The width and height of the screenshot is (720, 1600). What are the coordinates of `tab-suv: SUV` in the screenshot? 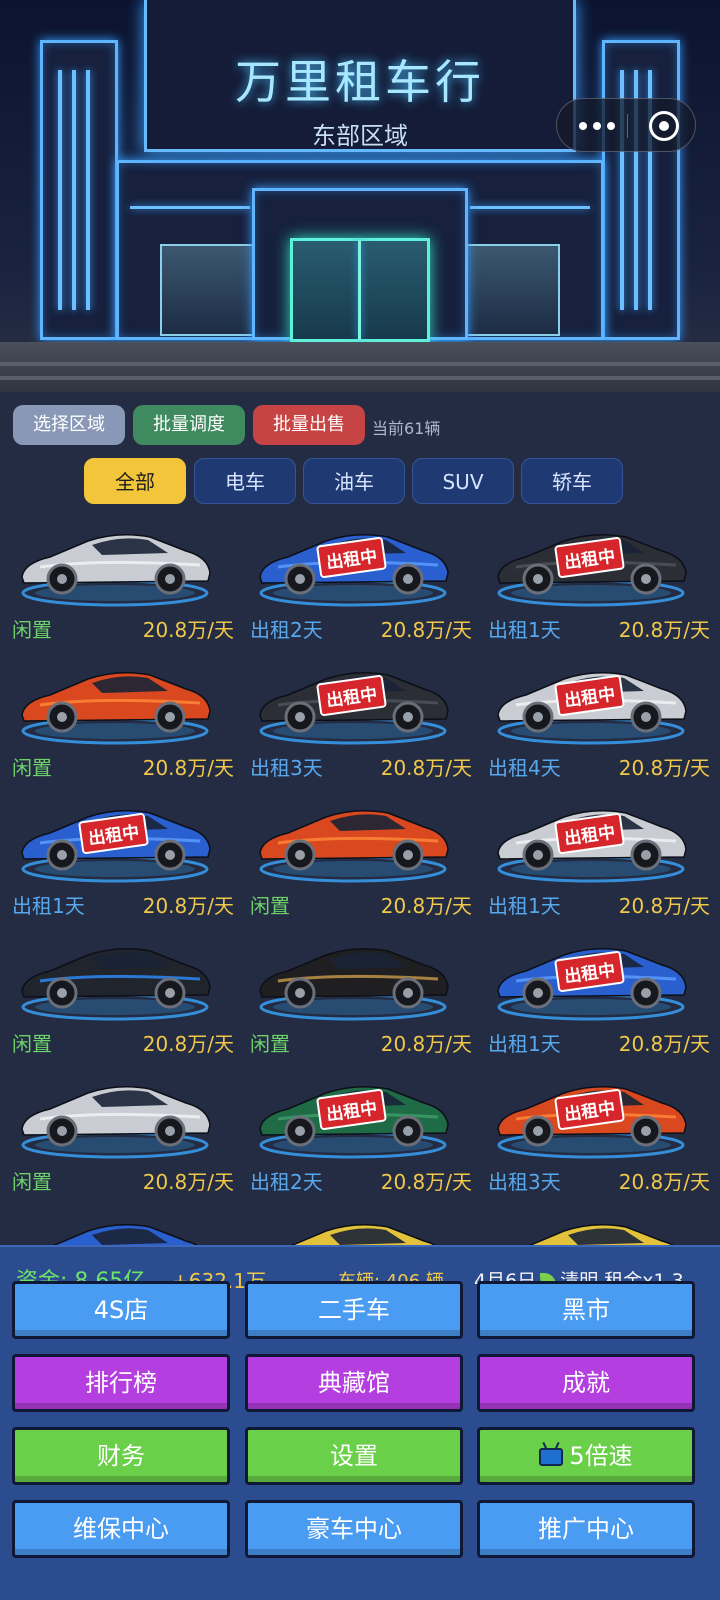 It's located at (463, 481).